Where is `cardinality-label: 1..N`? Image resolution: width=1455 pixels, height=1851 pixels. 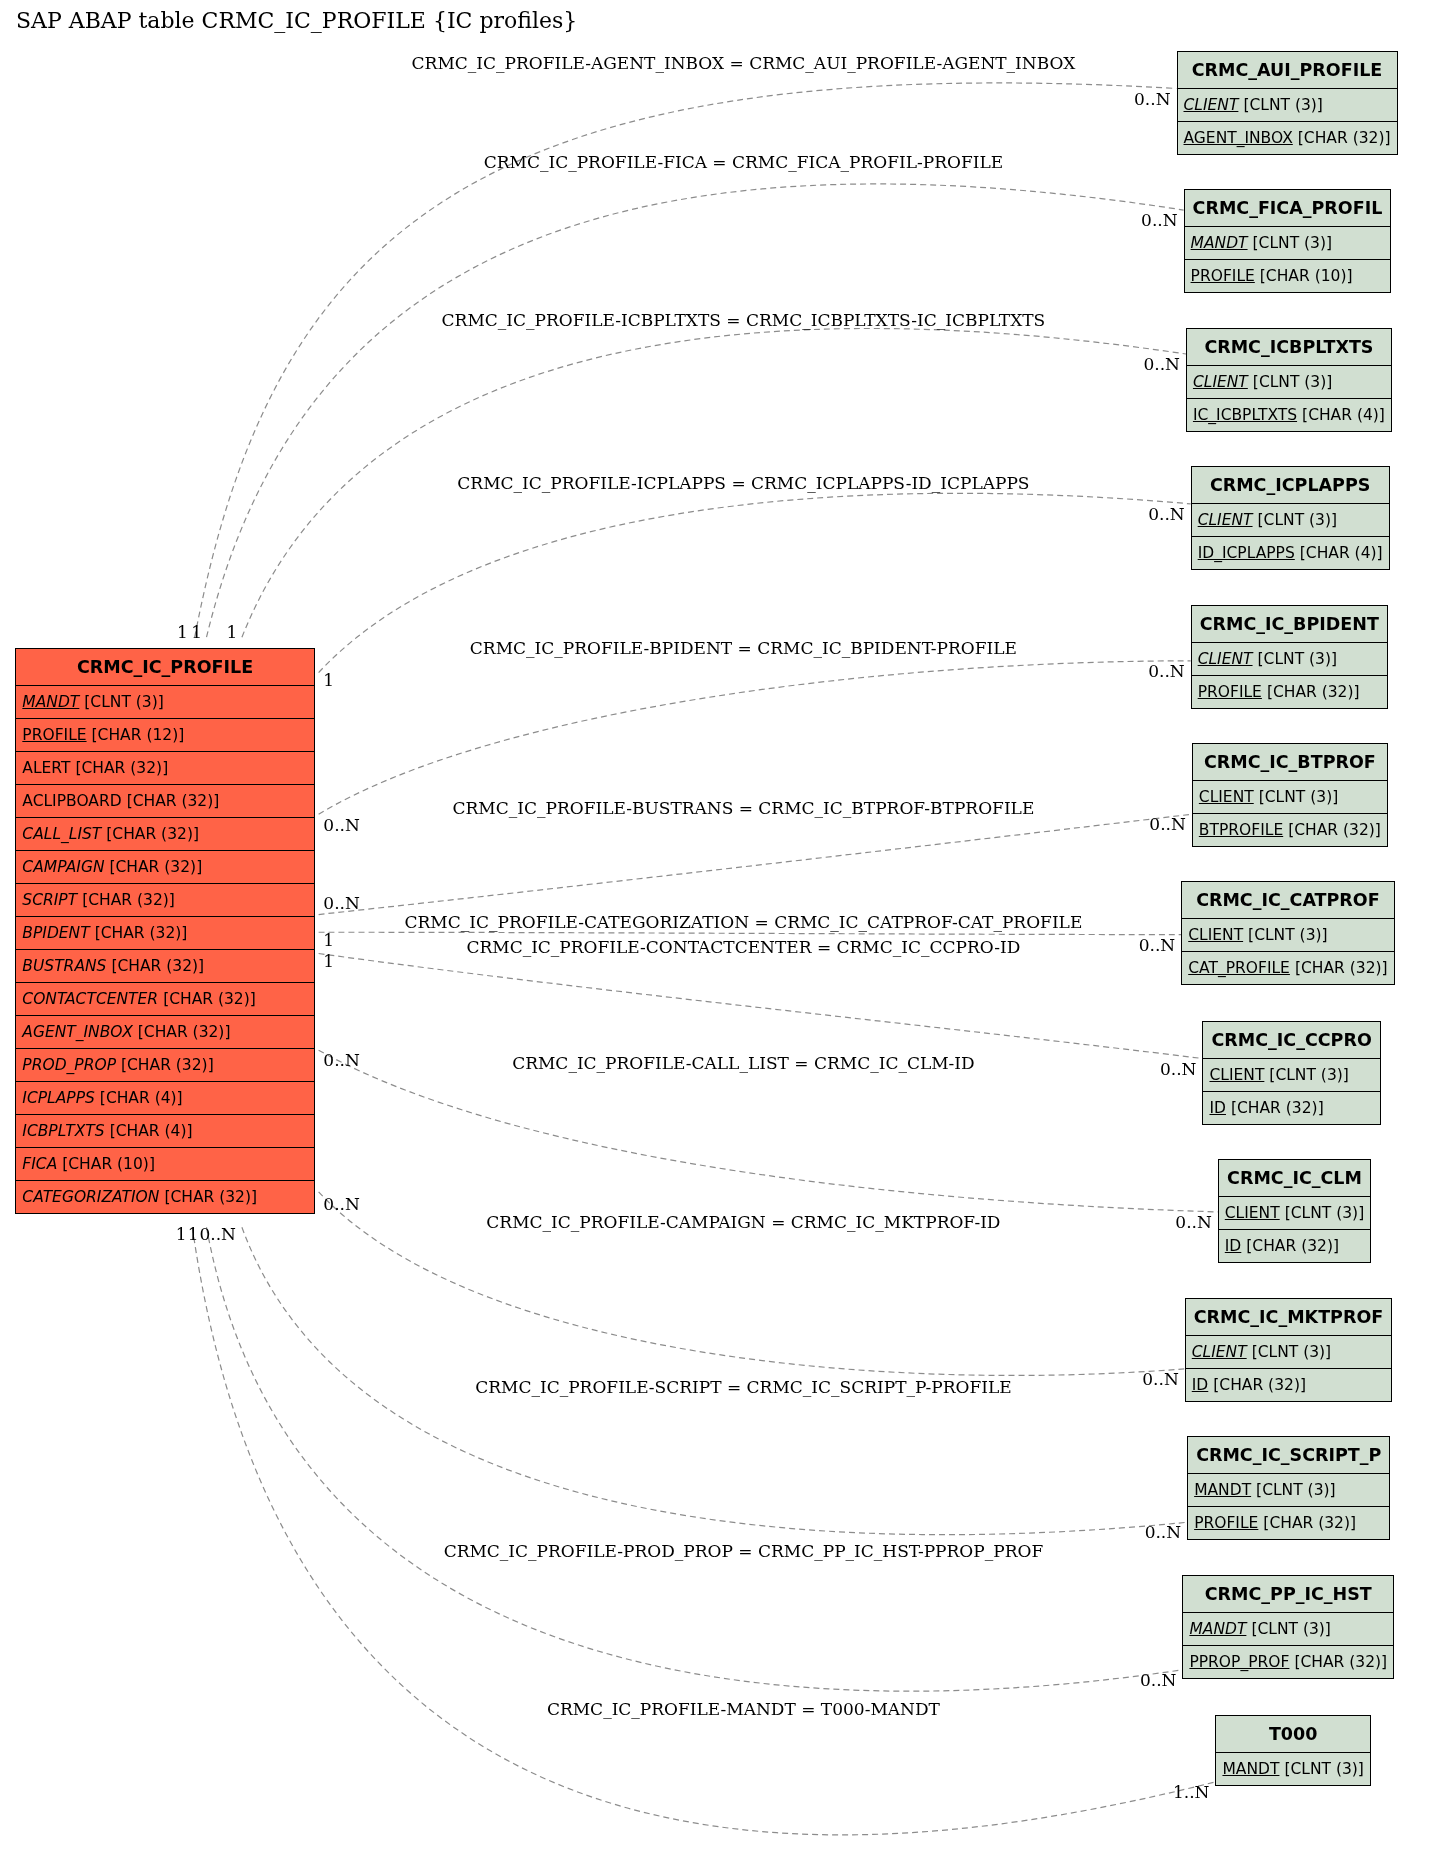
cardinality-label: 1..N is located at coordinates (1191, 1791).